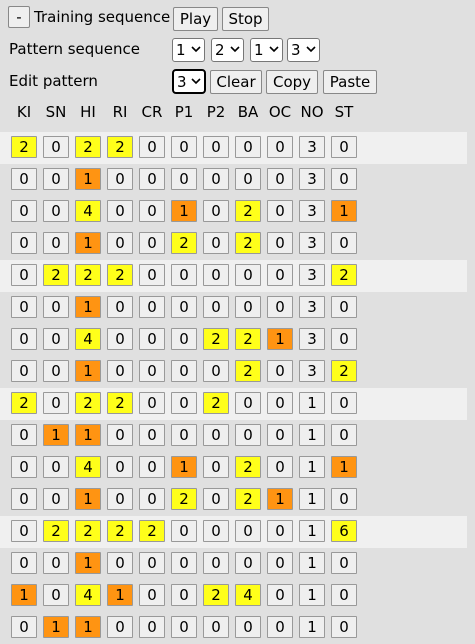 The width and height of the screenshot is (475, 644). Describe the element at coordinates (245, 19) in the screenshot. I see `stop-button: Stop` at that location.